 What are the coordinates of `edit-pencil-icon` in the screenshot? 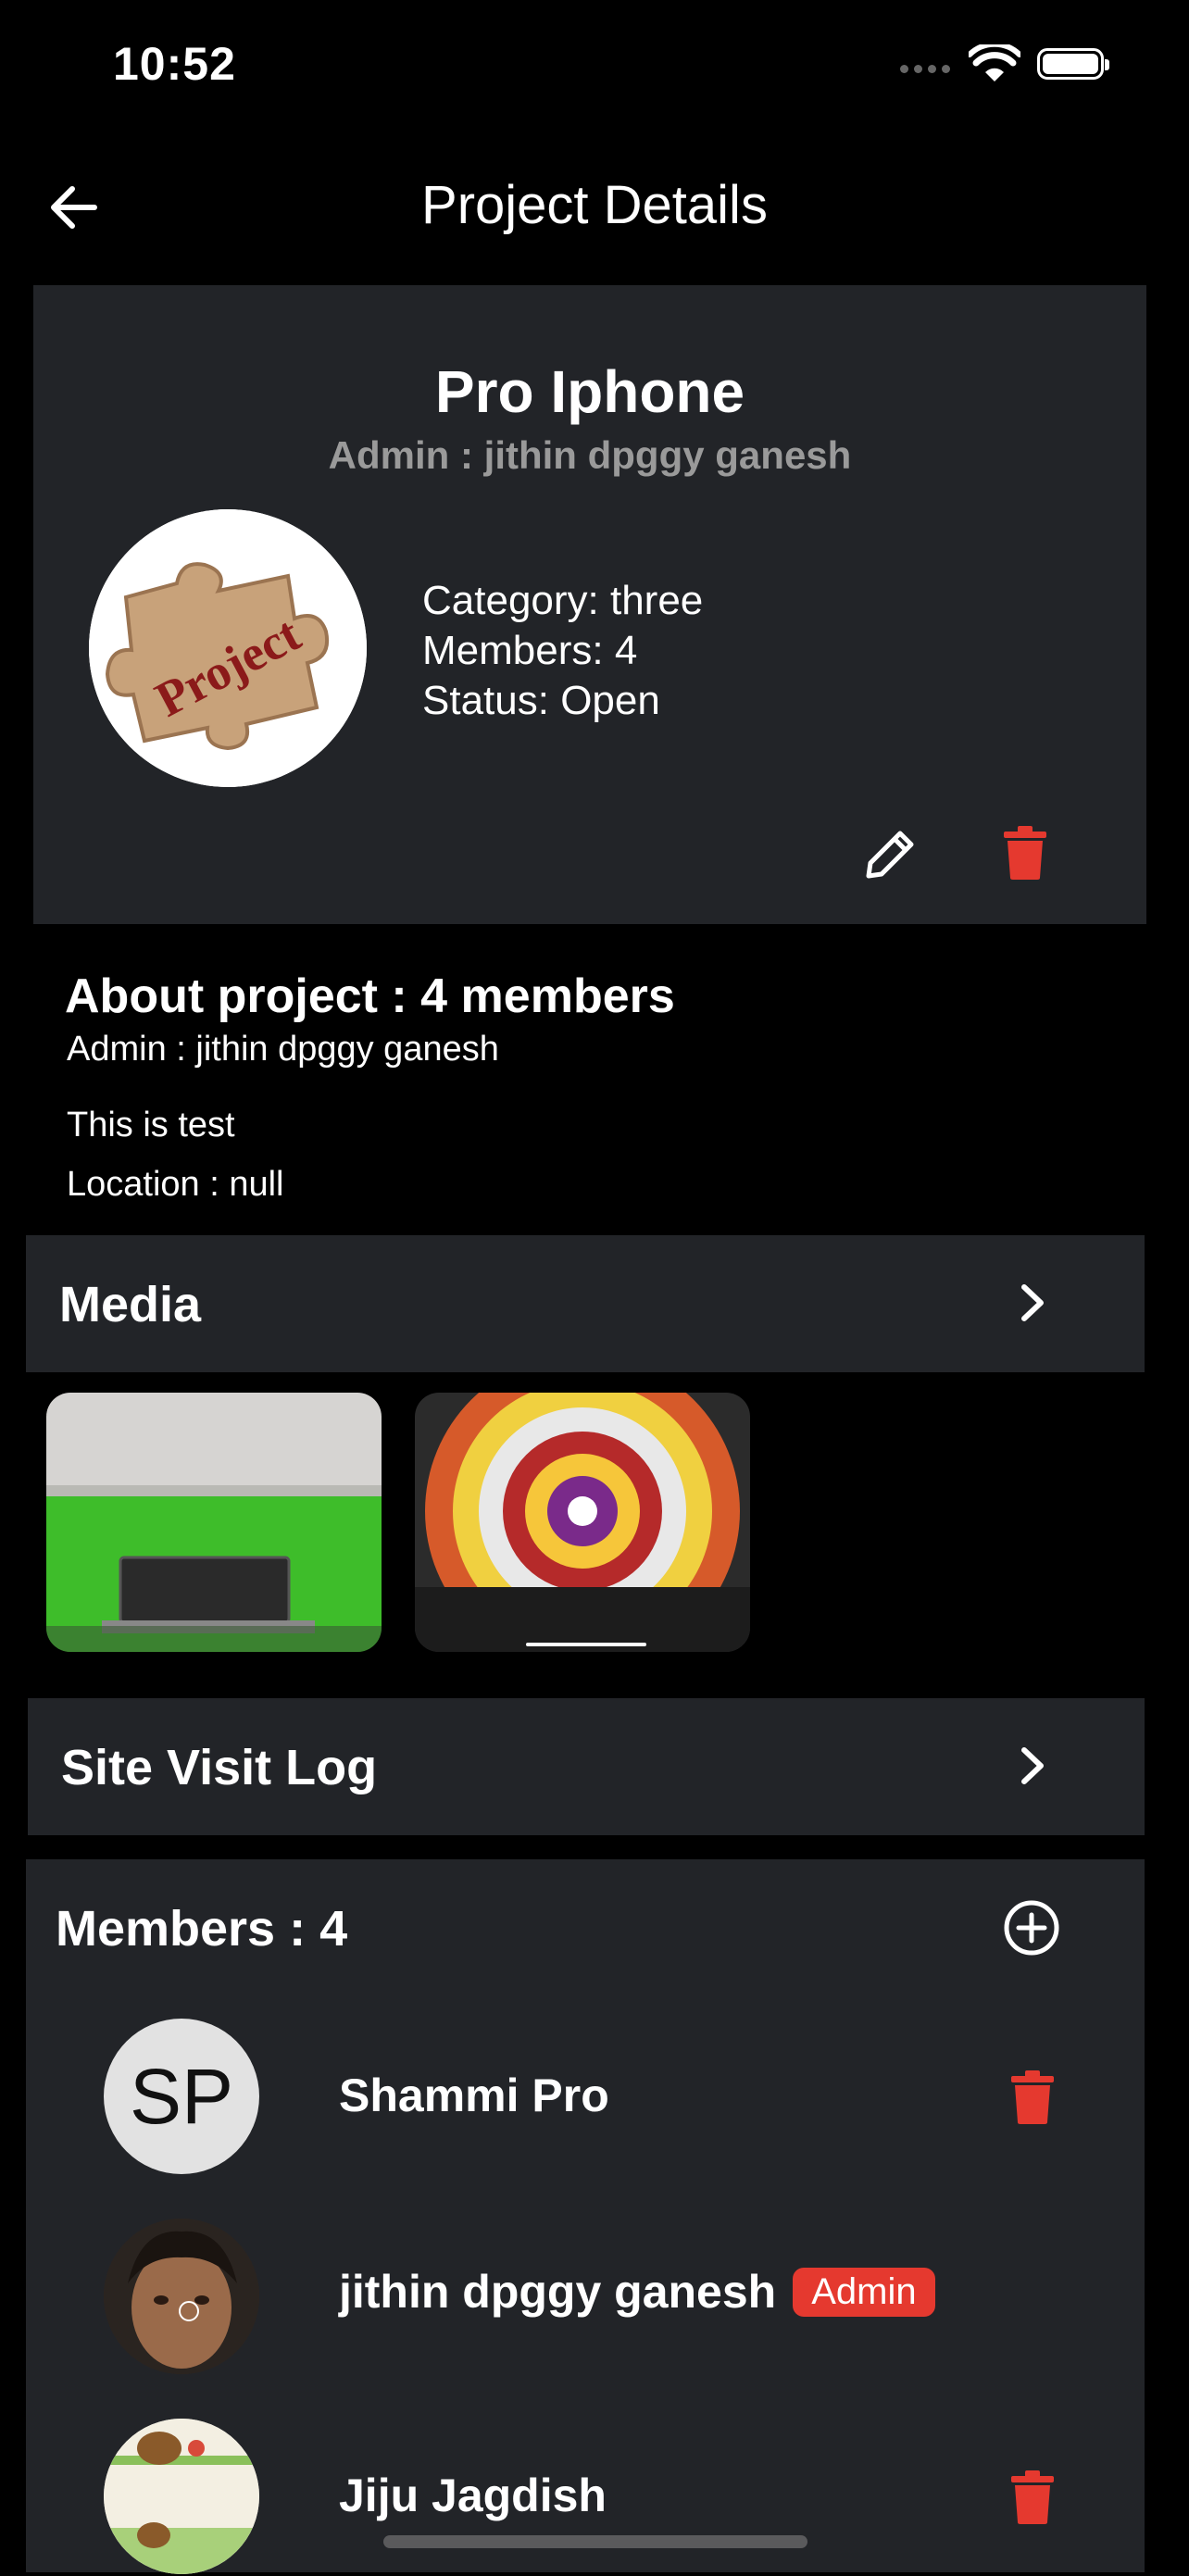 It's located at (891, 853).